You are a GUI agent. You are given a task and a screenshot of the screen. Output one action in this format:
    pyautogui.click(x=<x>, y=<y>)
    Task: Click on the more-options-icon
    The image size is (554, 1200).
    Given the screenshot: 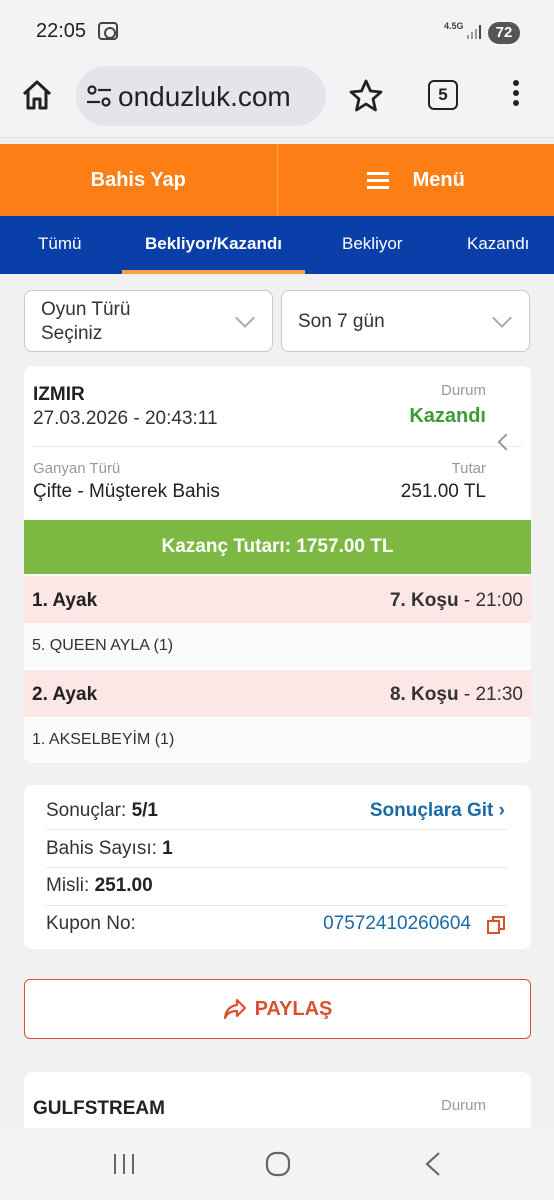 What is the action you would take?
    pyautogui.click(x=516, y=96)
    